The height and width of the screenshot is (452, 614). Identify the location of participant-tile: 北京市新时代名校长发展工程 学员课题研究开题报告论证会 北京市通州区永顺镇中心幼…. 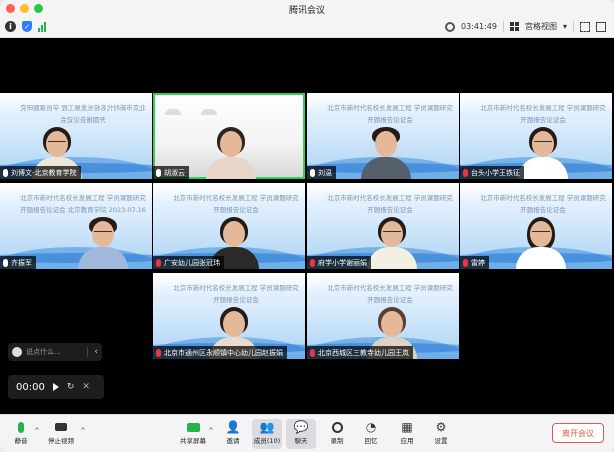
(229, 316).